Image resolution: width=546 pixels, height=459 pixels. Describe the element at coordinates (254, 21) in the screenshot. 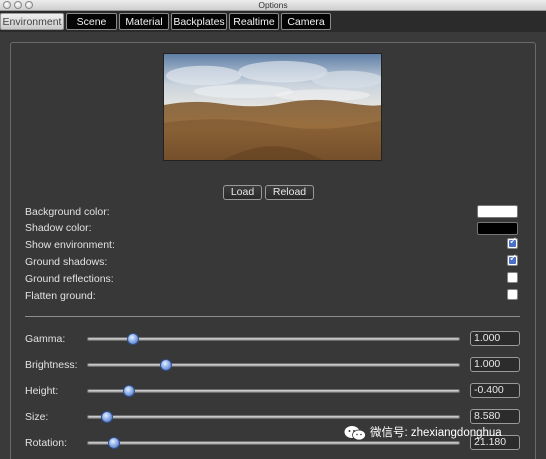

I see `tab-realtime: Realtime` at that location.